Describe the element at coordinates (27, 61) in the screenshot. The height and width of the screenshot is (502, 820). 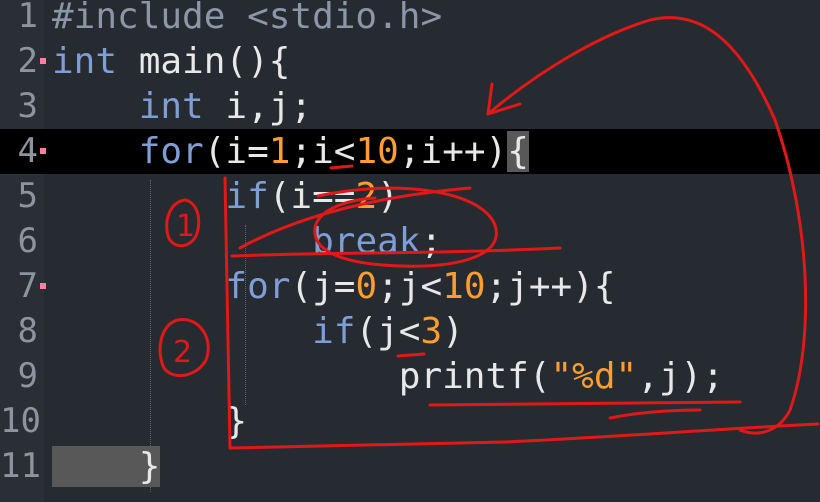
I see `line-number: 2` at that location.